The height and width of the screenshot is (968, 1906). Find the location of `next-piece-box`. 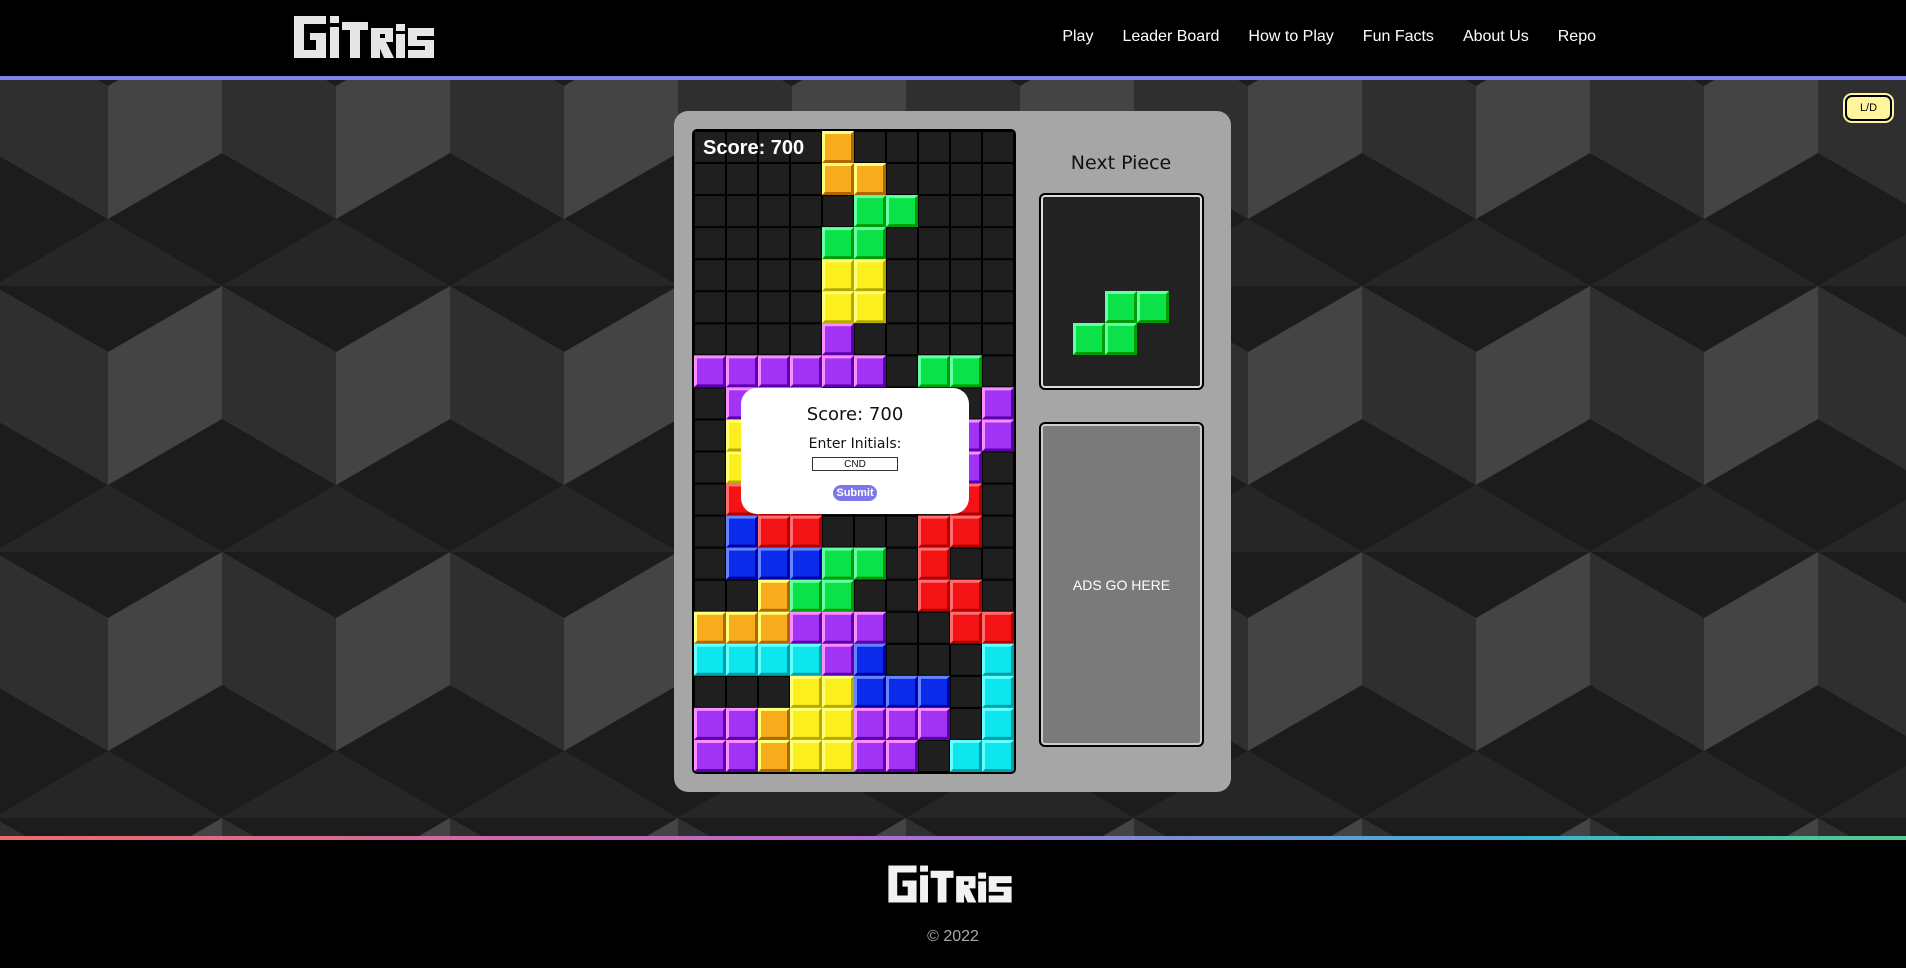

next-piece-box is located at coordinates (1121, 291).